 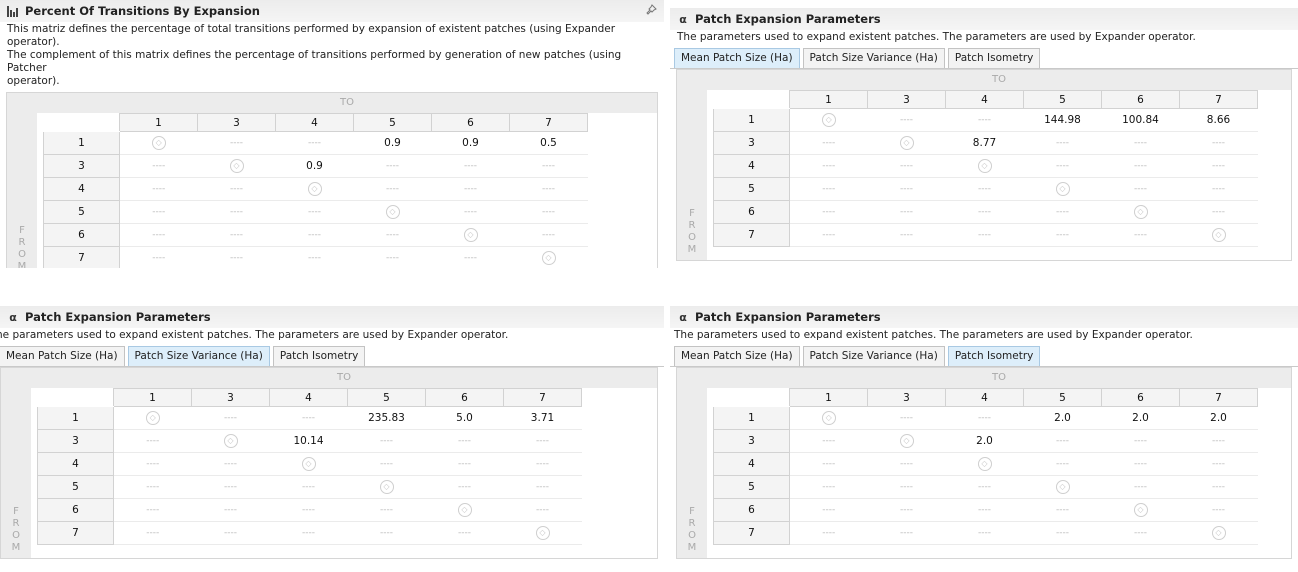 What do you see at coordinates (386, 418) in the screenshot?
I see `value-cell: 235.83` at bounding box center [386, 418].